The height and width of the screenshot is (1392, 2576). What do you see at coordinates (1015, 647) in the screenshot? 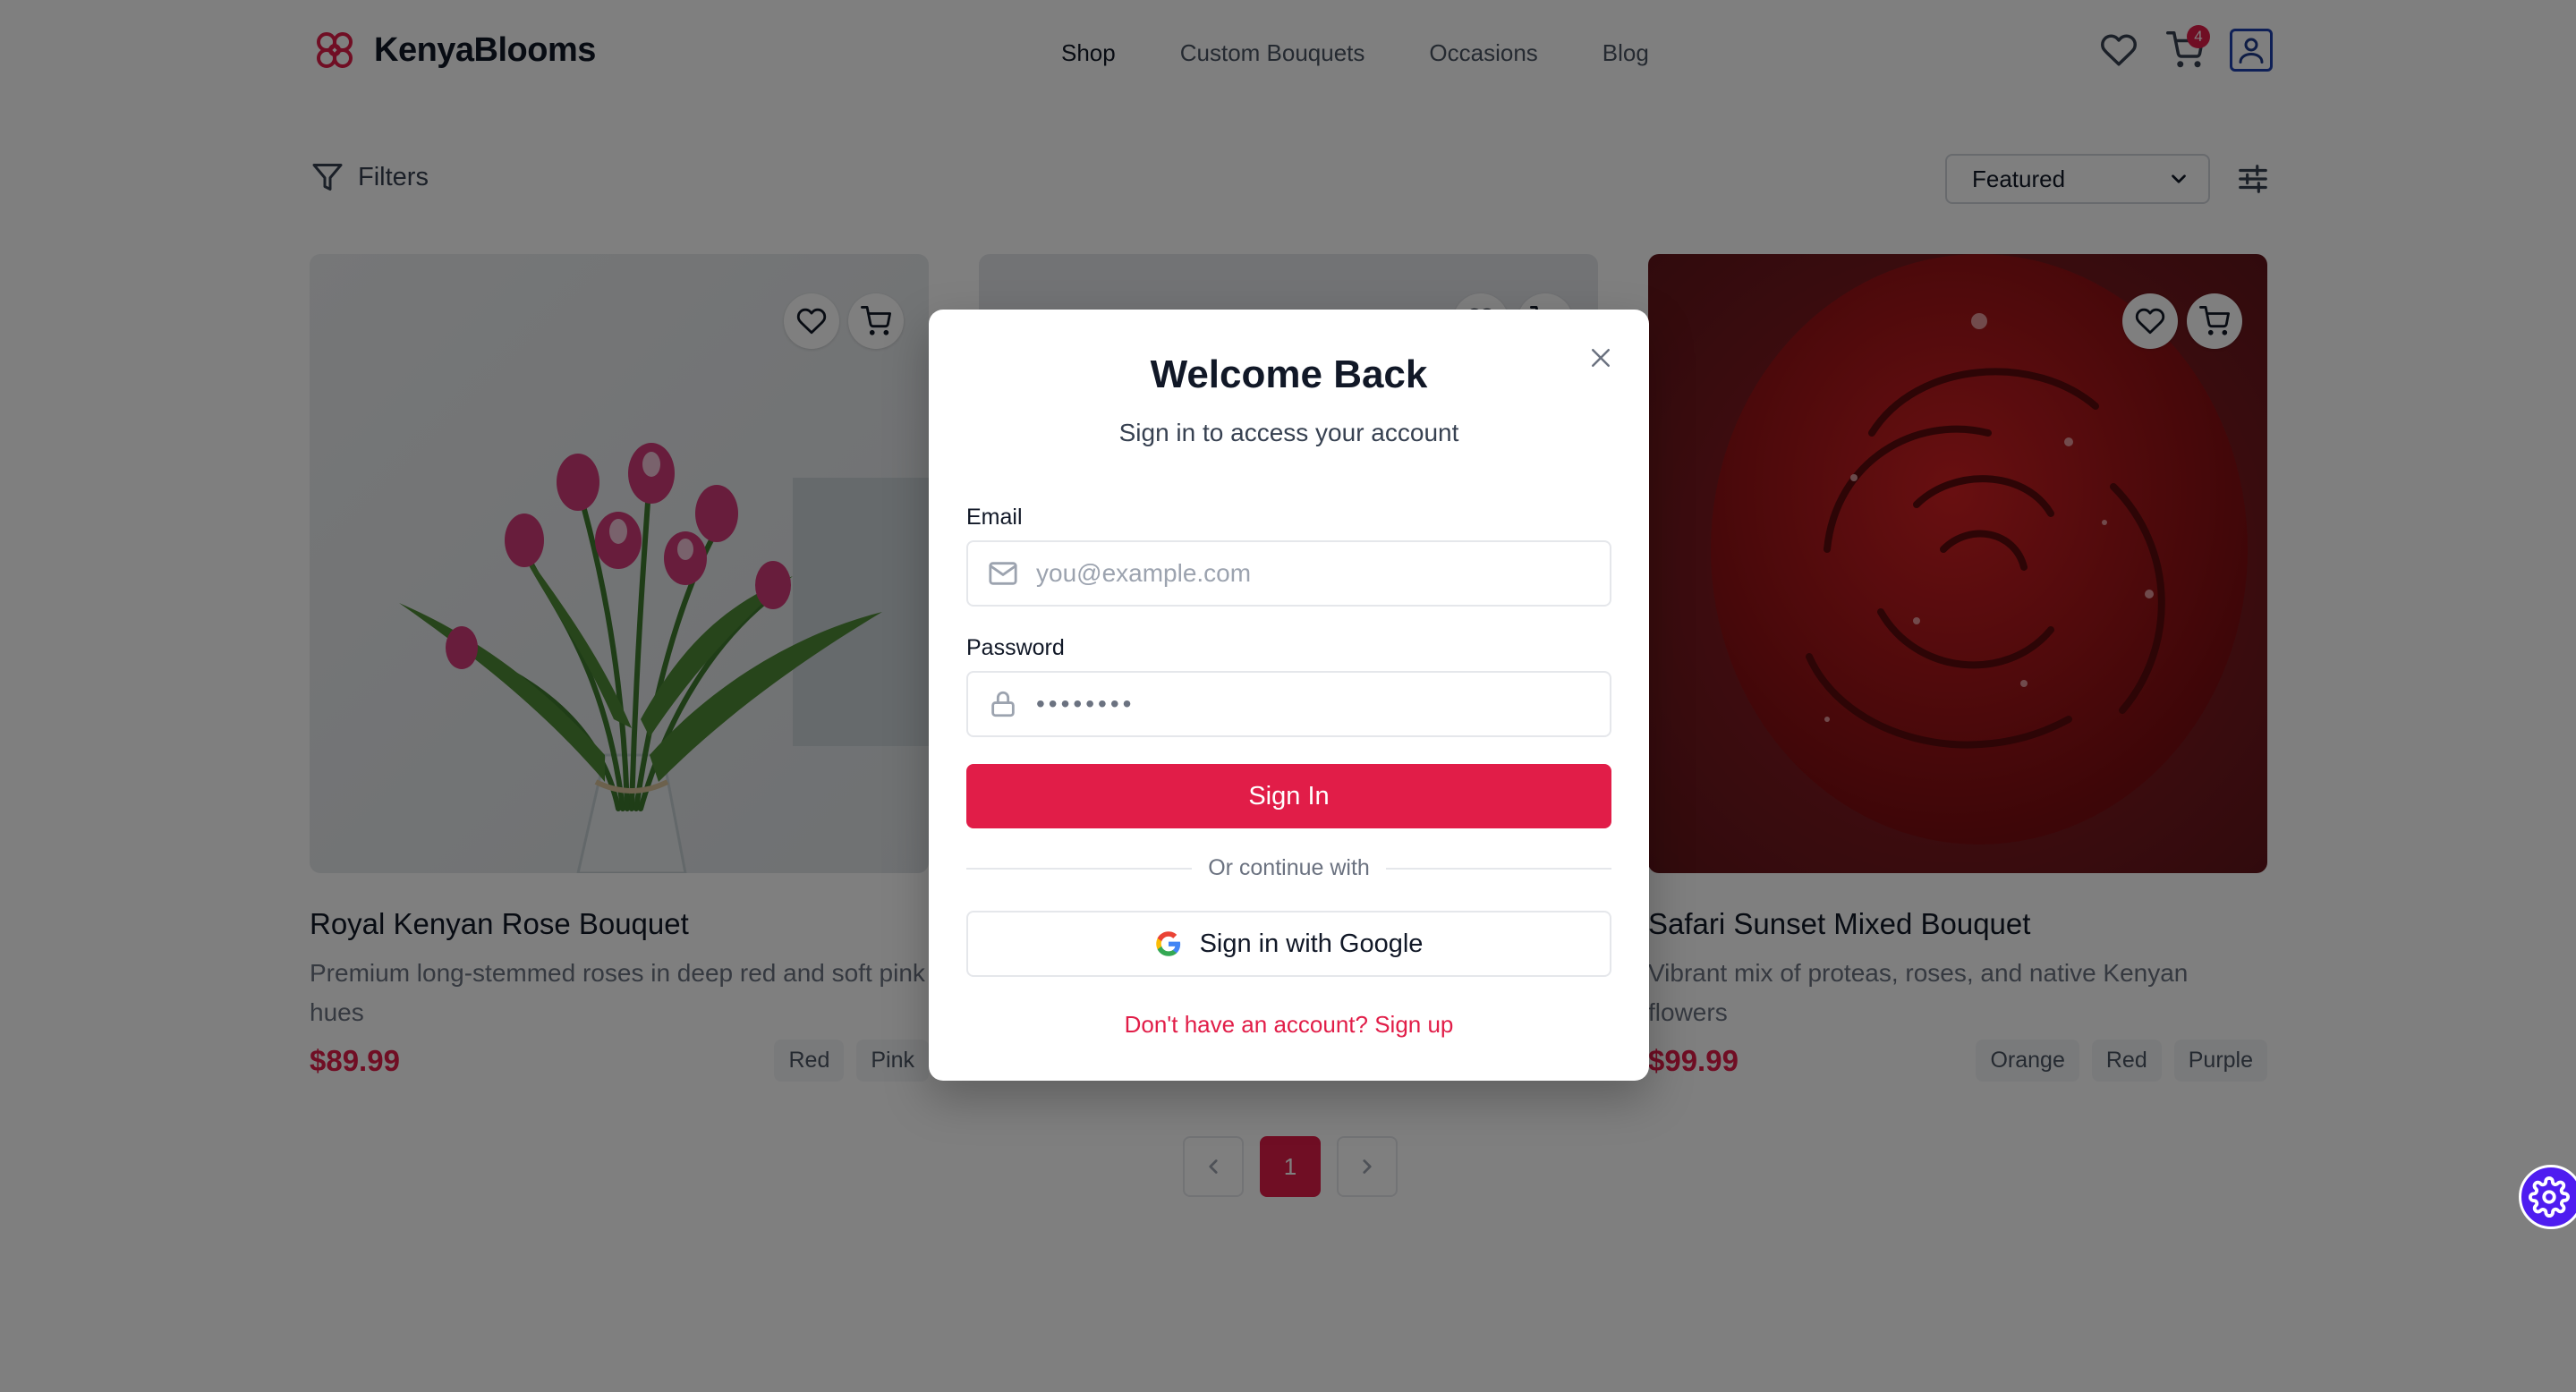
I see `password-label: Password` at bounding box center [1015, 647].